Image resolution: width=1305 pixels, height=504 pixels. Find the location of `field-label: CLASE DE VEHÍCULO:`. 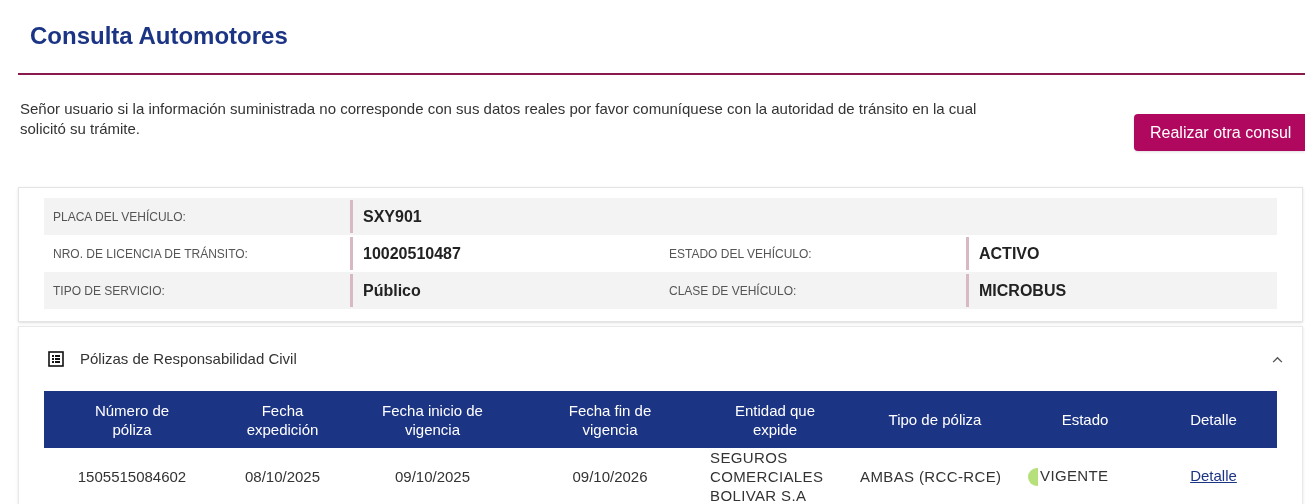

field-label: CLASE DE VEHÍCULO: is located at coordinates (733, 291).